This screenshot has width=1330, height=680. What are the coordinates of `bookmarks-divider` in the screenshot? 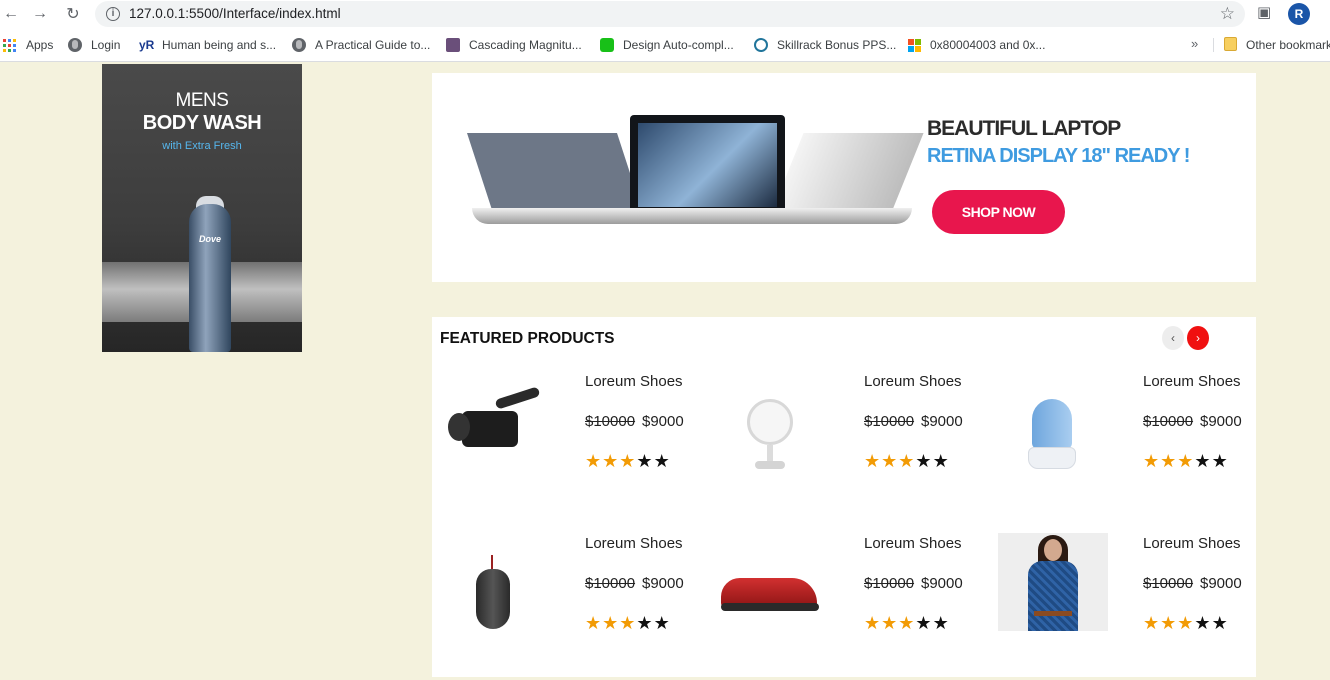 It's located at (1213, 45).